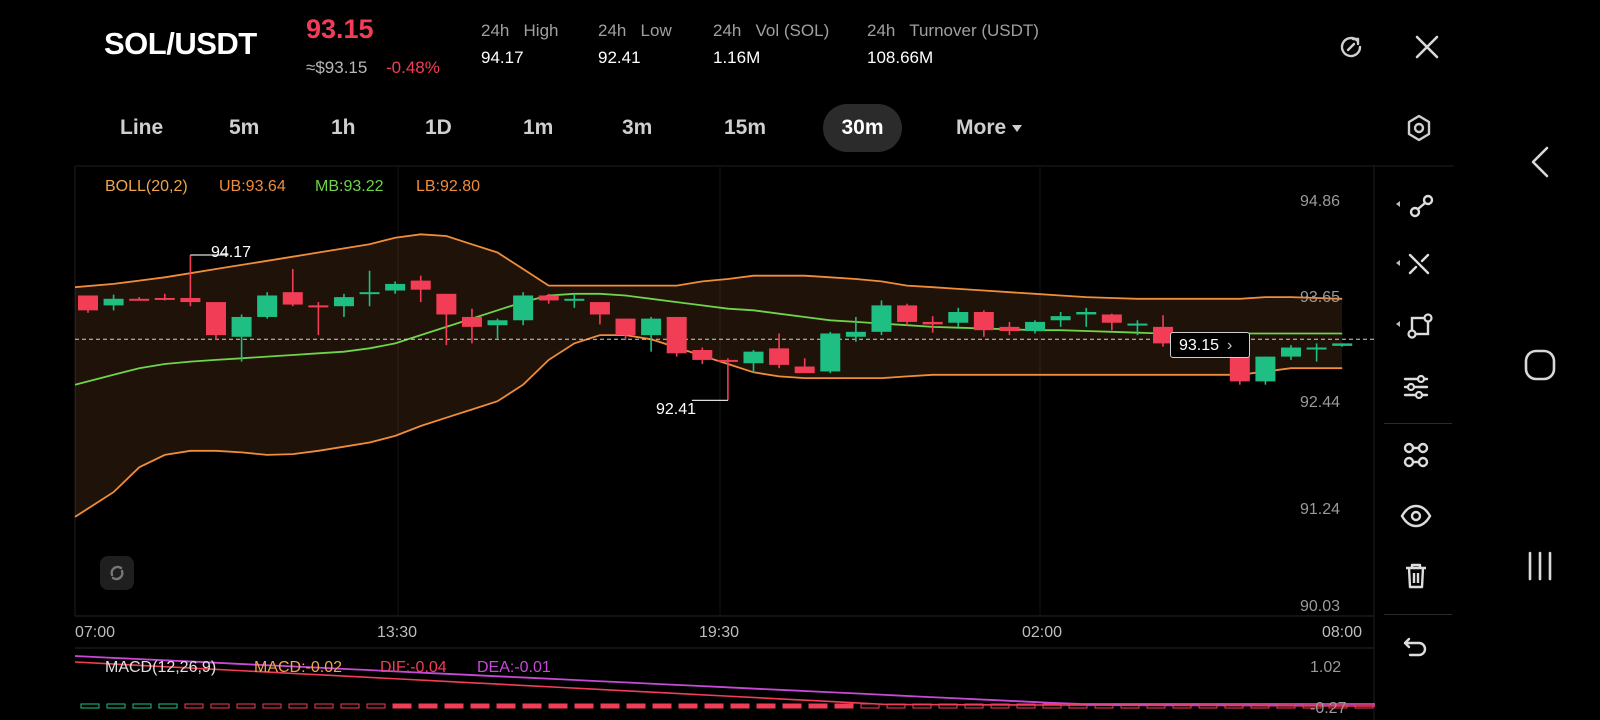  Describe the element at coordinates (1540, 566) in the screenshot. I see `recents-icon` at that location.